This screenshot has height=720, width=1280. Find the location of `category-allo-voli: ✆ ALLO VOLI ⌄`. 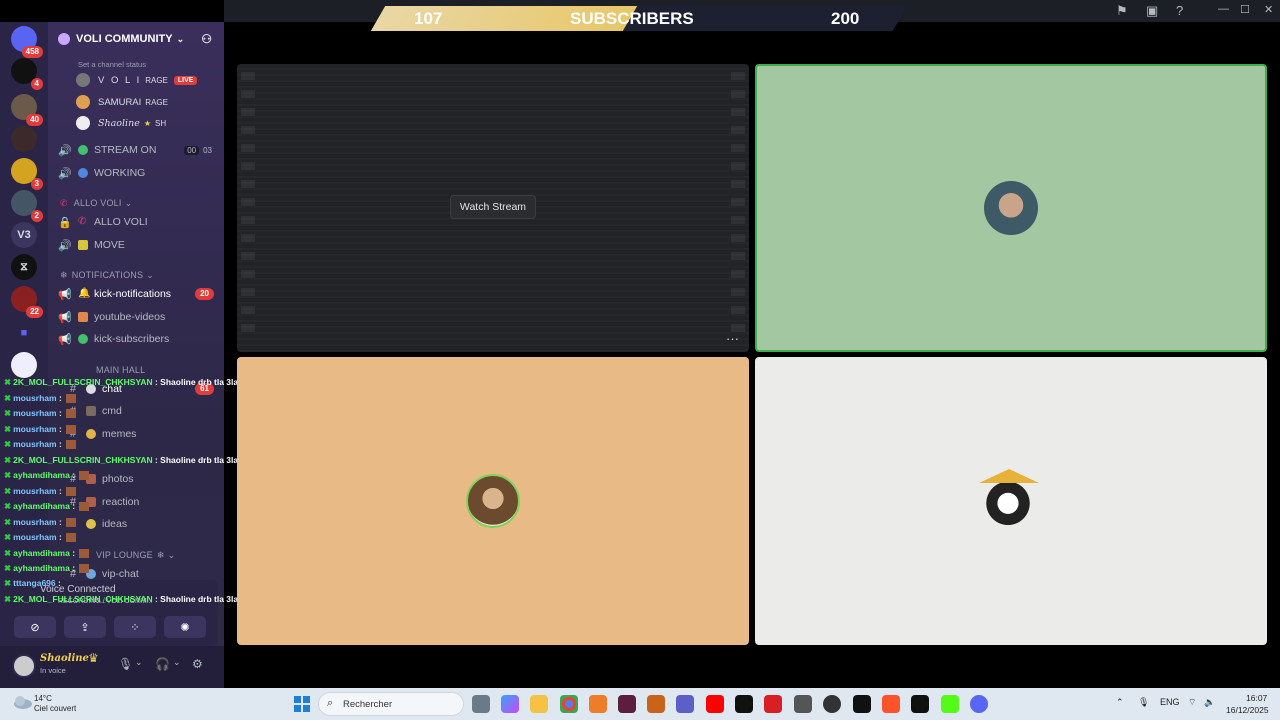

category-allo-voli: ✆ ALLO VOLI ⌄ is located at coordinates (136, 203).